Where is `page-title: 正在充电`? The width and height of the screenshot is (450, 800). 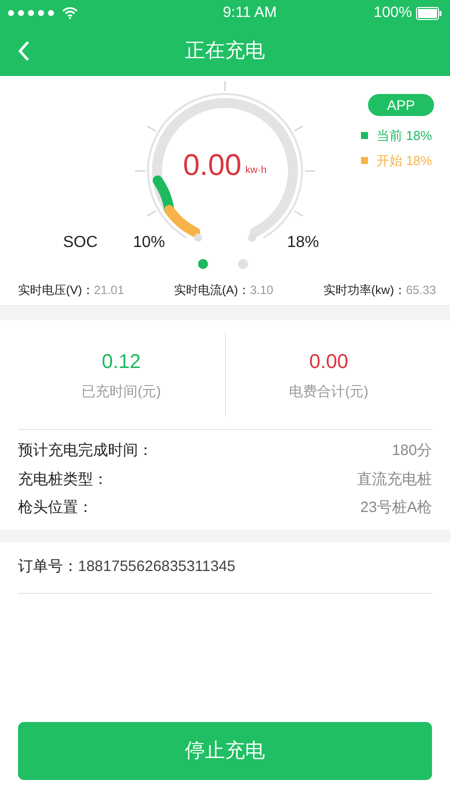 page-title: 正在充电 is located at coordinates (225, 51).